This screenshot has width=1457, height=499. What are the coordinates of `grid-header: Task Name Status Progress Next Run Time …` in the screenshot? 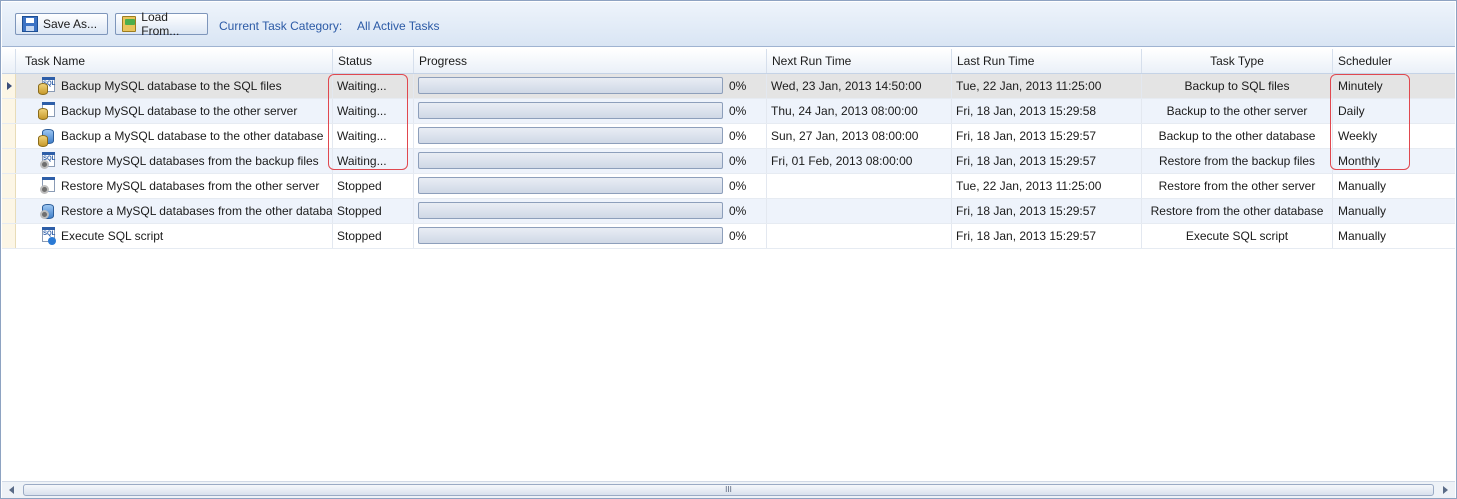 It's located at (728, 61).